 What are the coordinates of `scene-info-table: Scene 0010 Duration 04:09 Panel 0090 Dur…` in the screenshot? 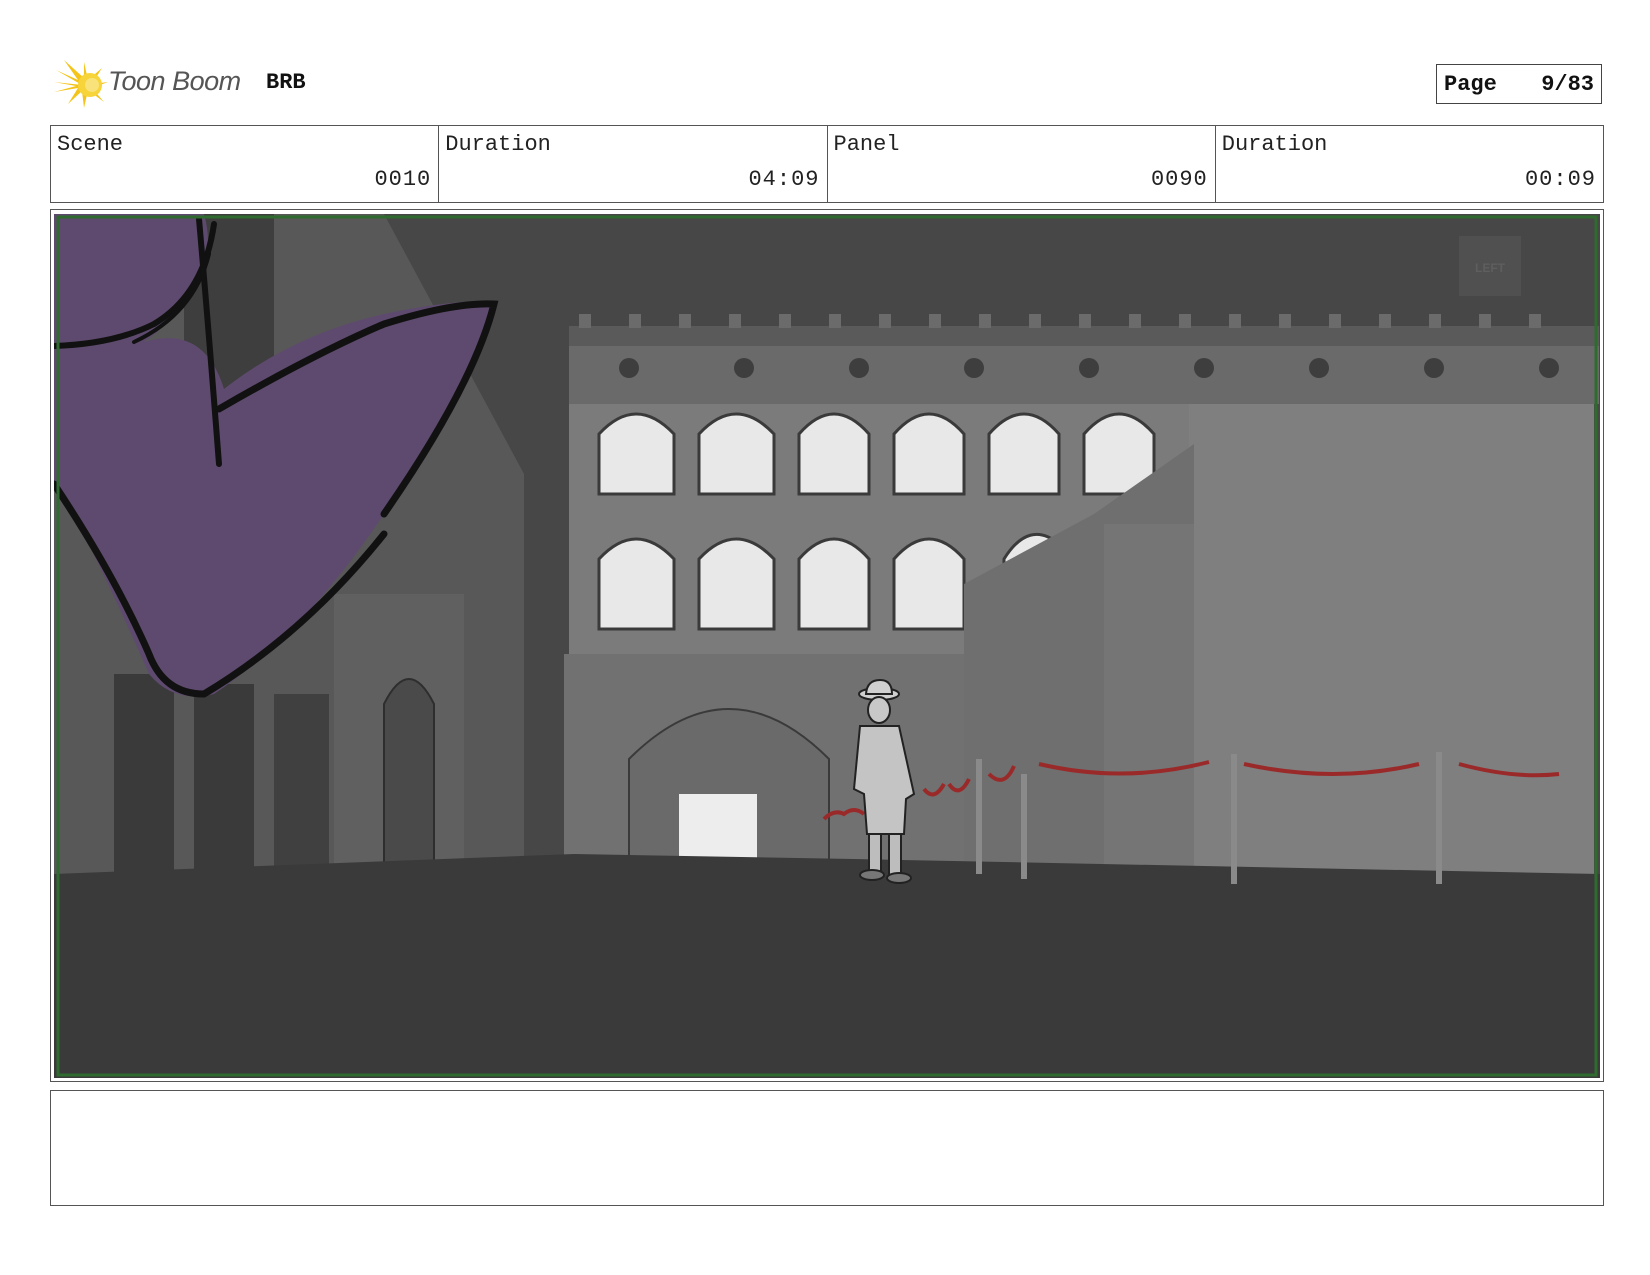 It's located at (827, 164).